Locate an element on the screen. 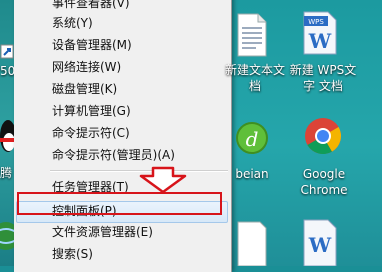 The height and width of the screenshot is (272, 382). word-letter-w: W is located at coordinates (320, 245).